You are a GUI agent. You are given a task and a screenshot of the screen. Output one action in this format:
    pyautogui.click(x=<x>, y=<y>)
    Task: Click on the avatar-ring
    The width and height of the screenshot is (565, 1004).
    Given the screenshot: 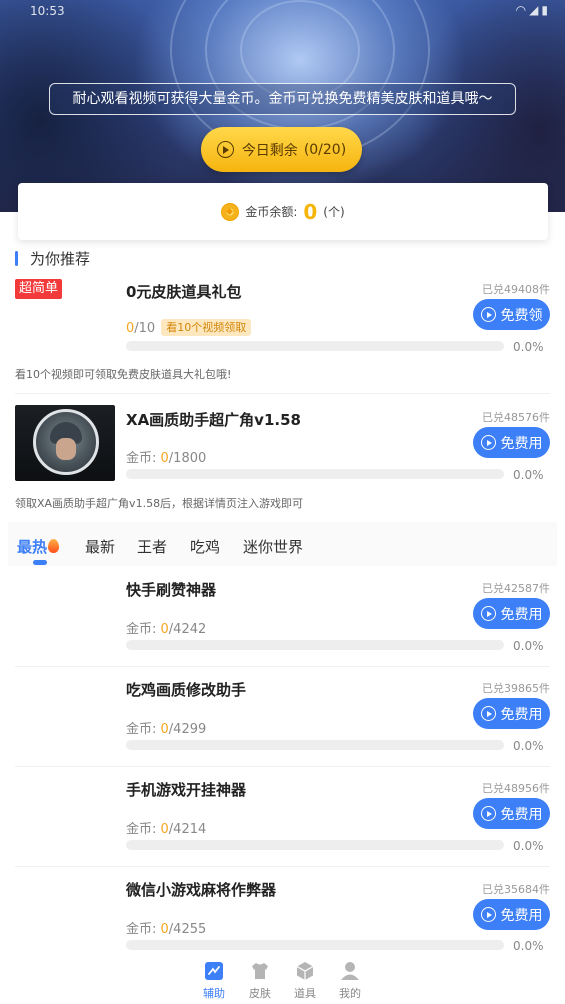 What is the action you would take?
    pyautogui.click(x=66, y=442)
    